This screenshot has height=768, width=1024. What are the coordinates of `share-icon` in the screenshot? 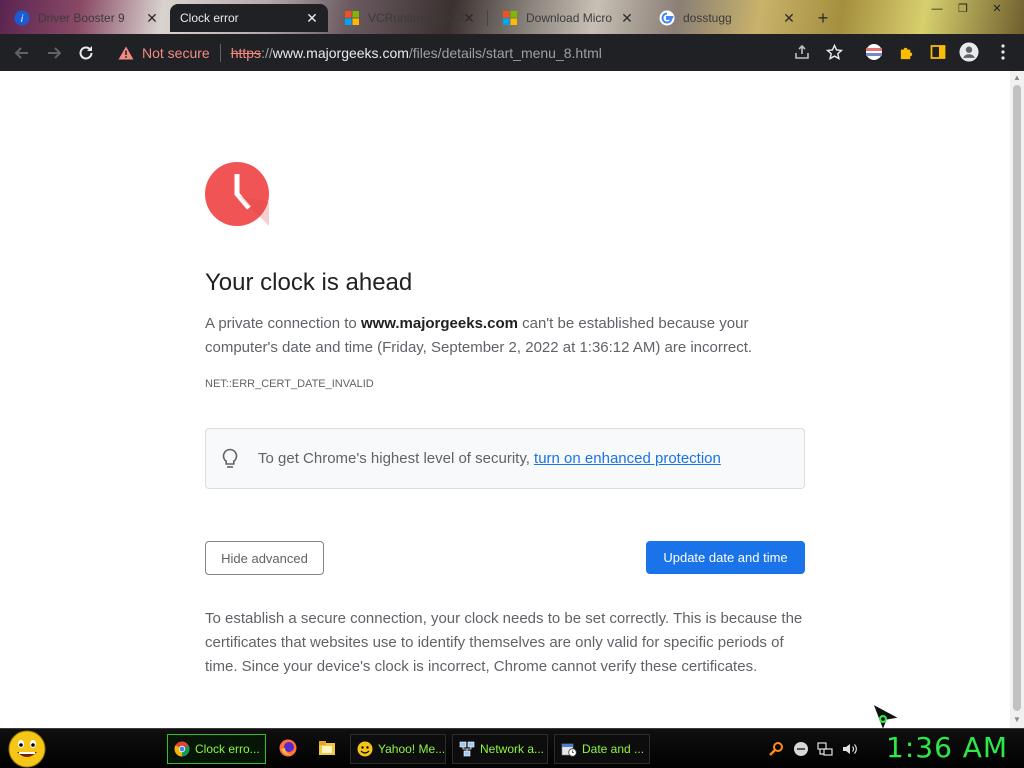 It's located at (802, 51).